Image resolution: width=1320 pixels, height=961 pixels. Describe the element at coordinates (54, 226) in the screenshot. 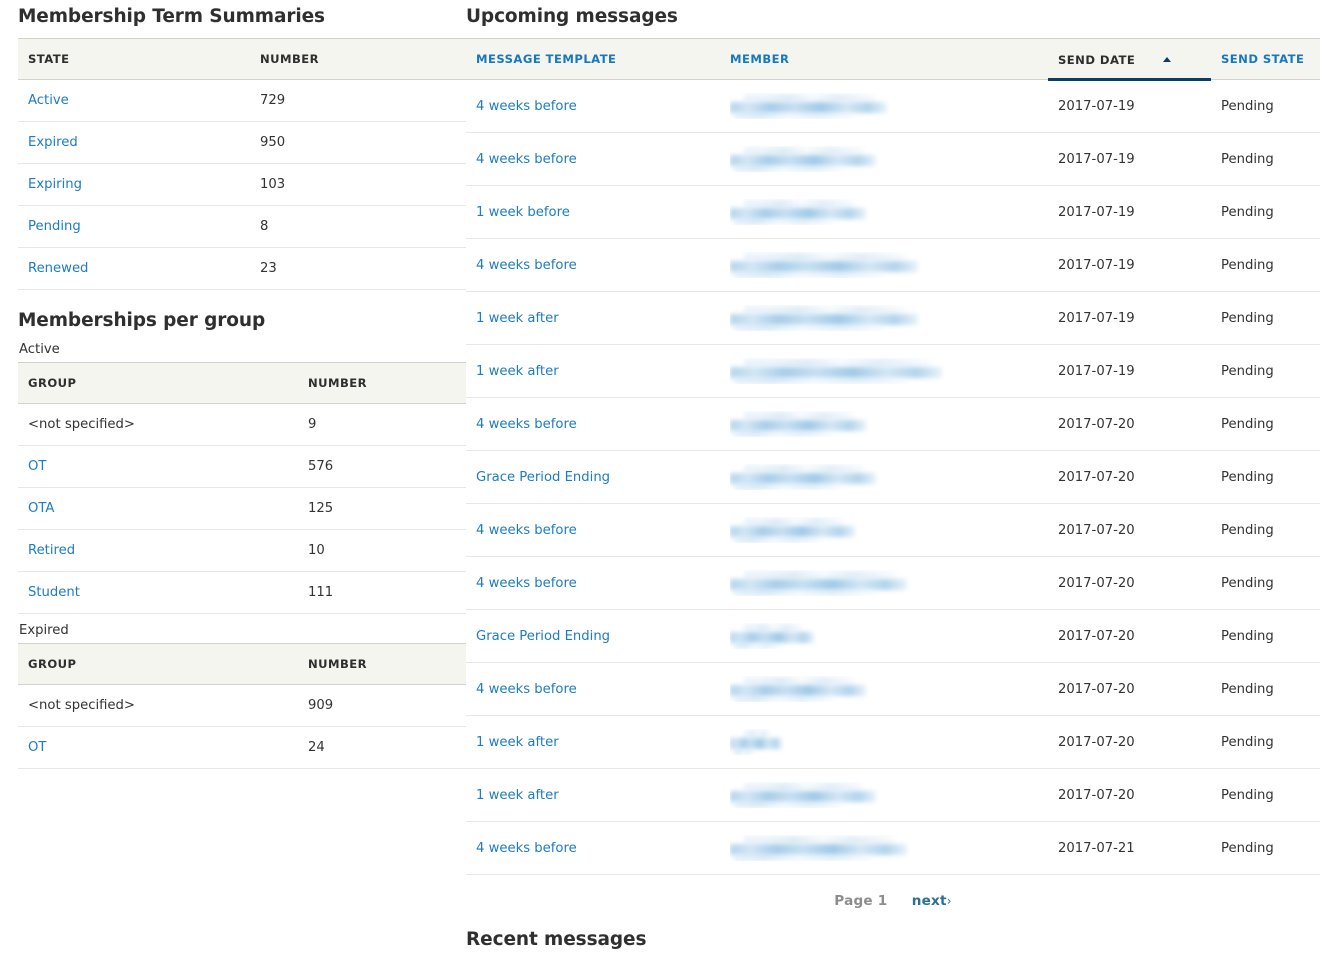

I see `state-link-pending: Pending` at that location.